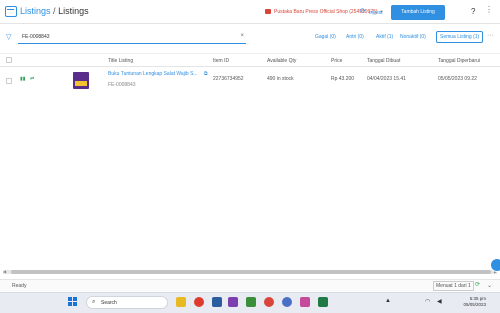 The height and width of the screenshot is (313, 500). I want to click on select-all-checkbox, so click(9, 60).